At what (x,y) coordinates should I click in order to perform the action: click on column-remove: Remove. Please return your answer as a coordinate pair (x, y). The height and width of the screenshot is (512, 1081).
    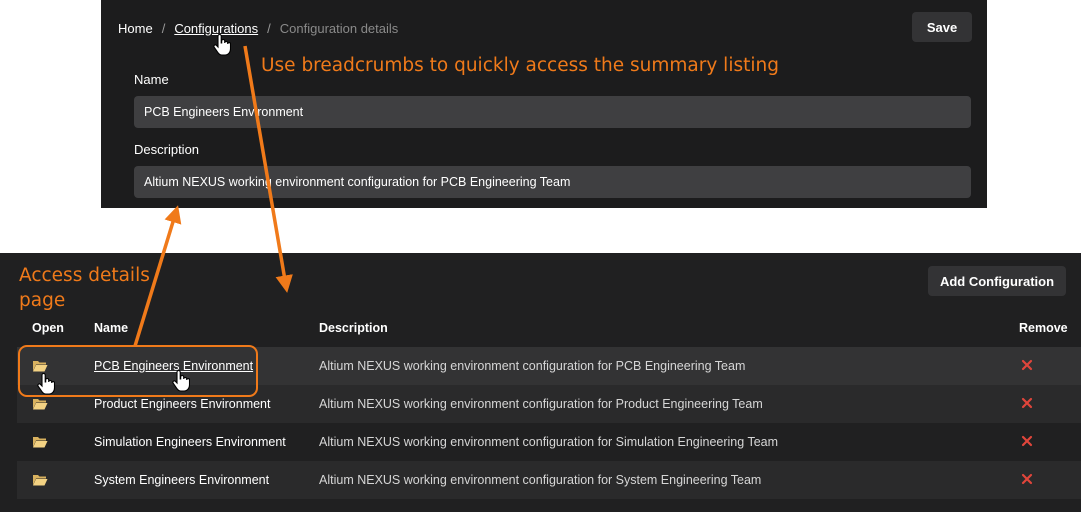
    Looking at the image, I should click on (1043, 328).